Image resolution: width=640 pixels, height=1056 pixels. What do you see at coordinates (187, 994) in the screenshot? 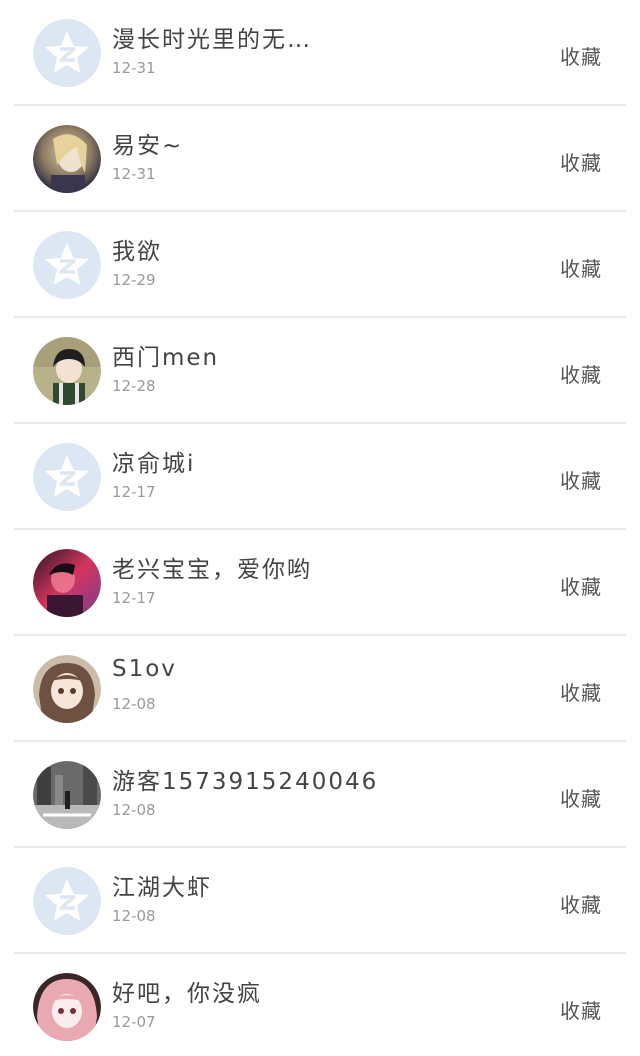
I see `contact-name: 好吧，你没疯` at bounding box center [187, 994].